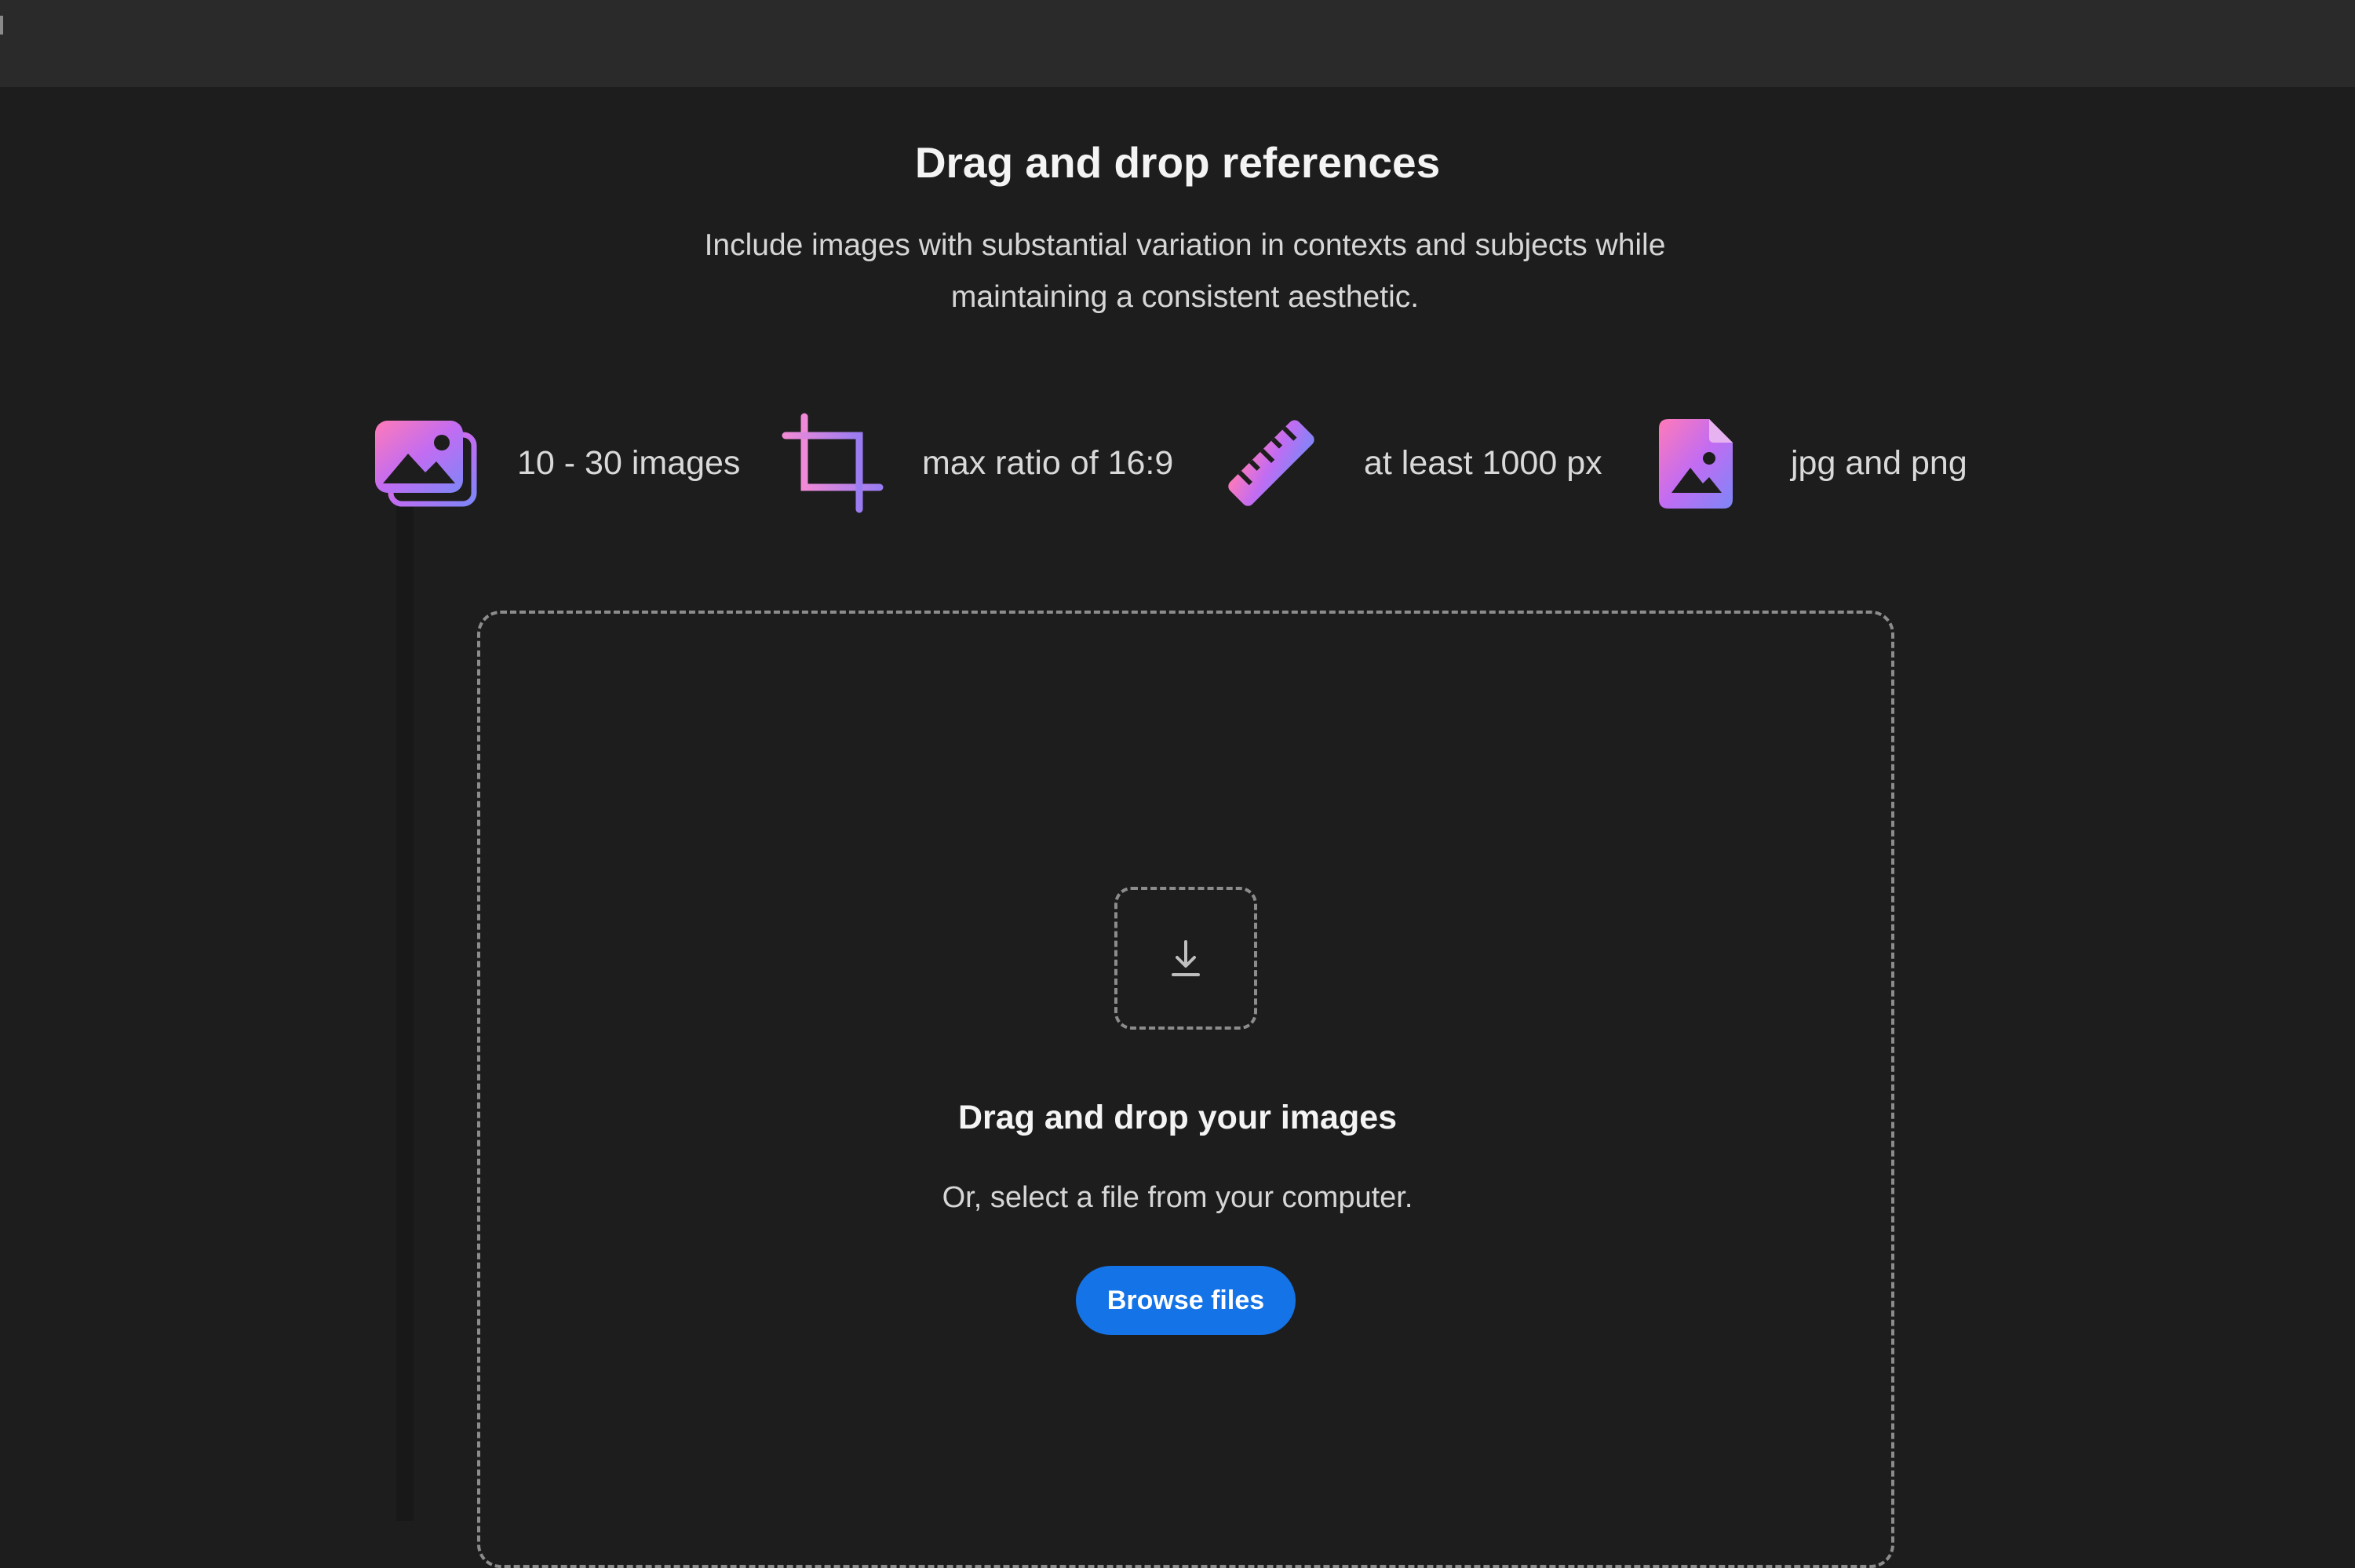  What do you see at coordinates (1271, 463) in the screenshot?
I see `ruler-icon` at bounding box center [1271, 463].